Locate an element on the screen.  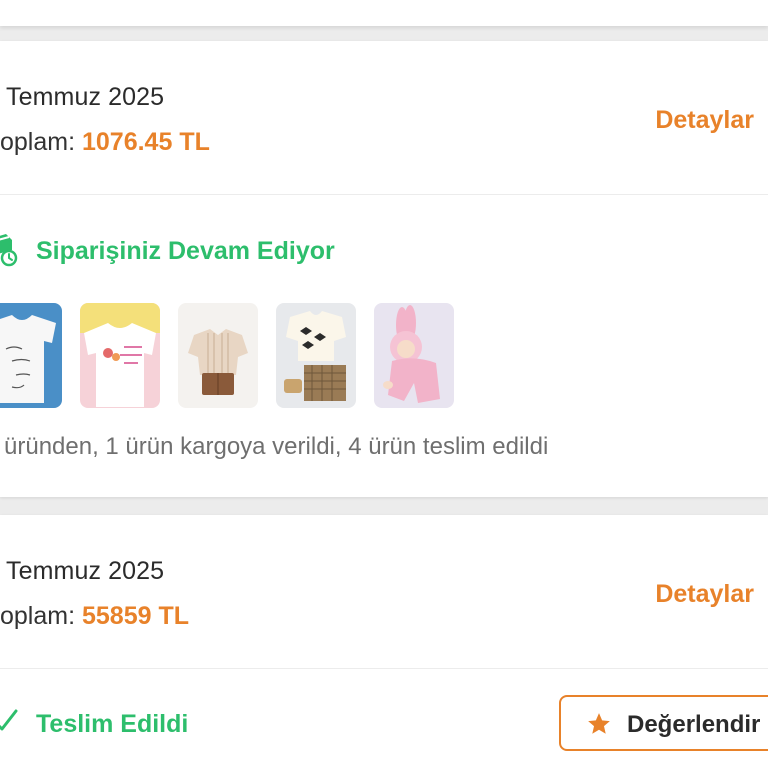
star-icon is located at coordinates (599, 723).